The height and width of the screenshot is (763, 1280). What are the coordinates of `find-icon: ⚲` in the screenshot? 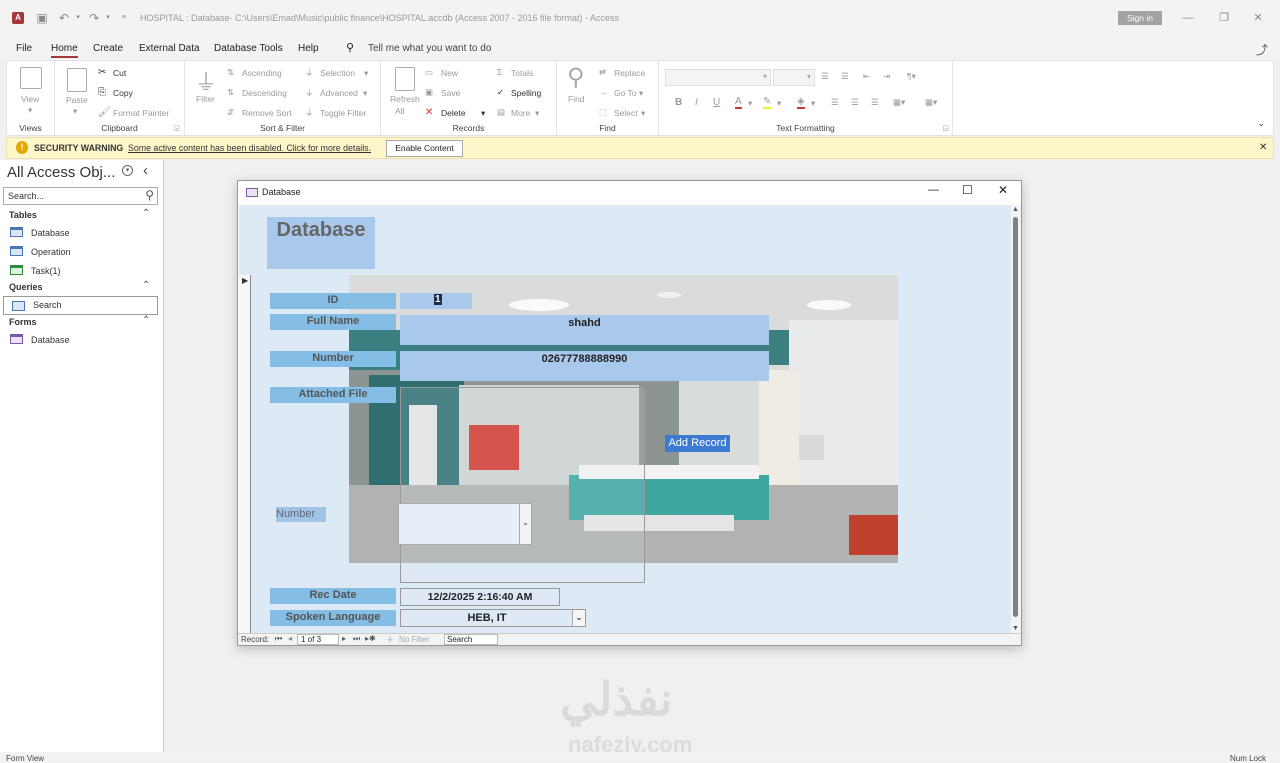 It's located at (576, 77).